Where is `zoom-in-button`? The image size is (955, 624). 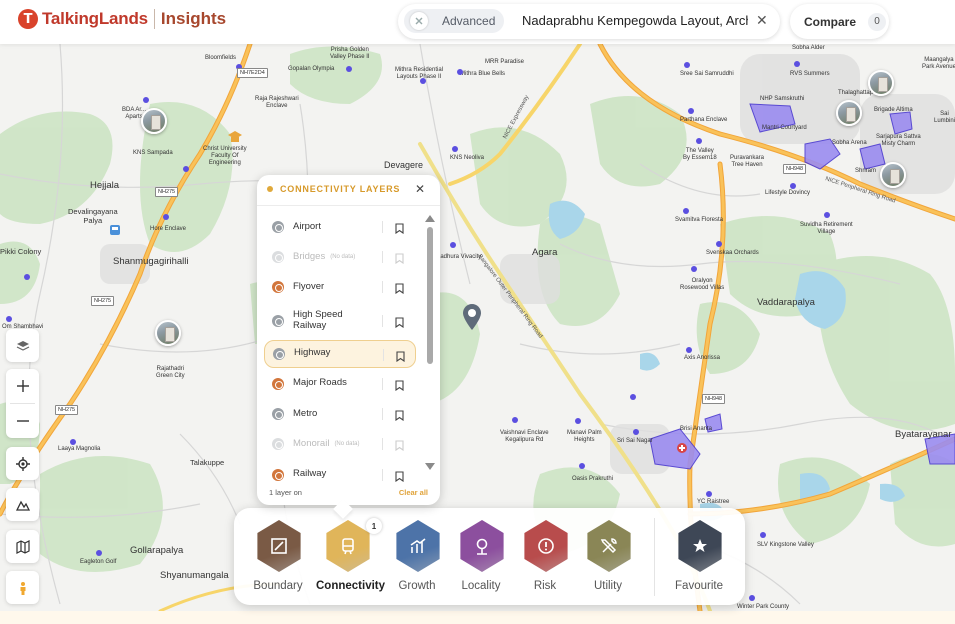
zoom-in-button is located at coordinates (22, 386).